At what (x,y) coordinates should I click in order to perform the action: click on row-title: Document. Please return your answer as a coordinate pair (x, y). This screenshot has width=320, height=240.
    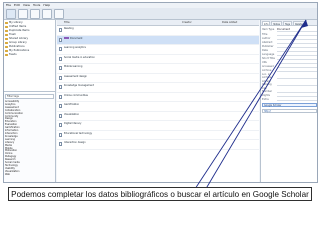
    Looking at the image, I should click on (122, 40).